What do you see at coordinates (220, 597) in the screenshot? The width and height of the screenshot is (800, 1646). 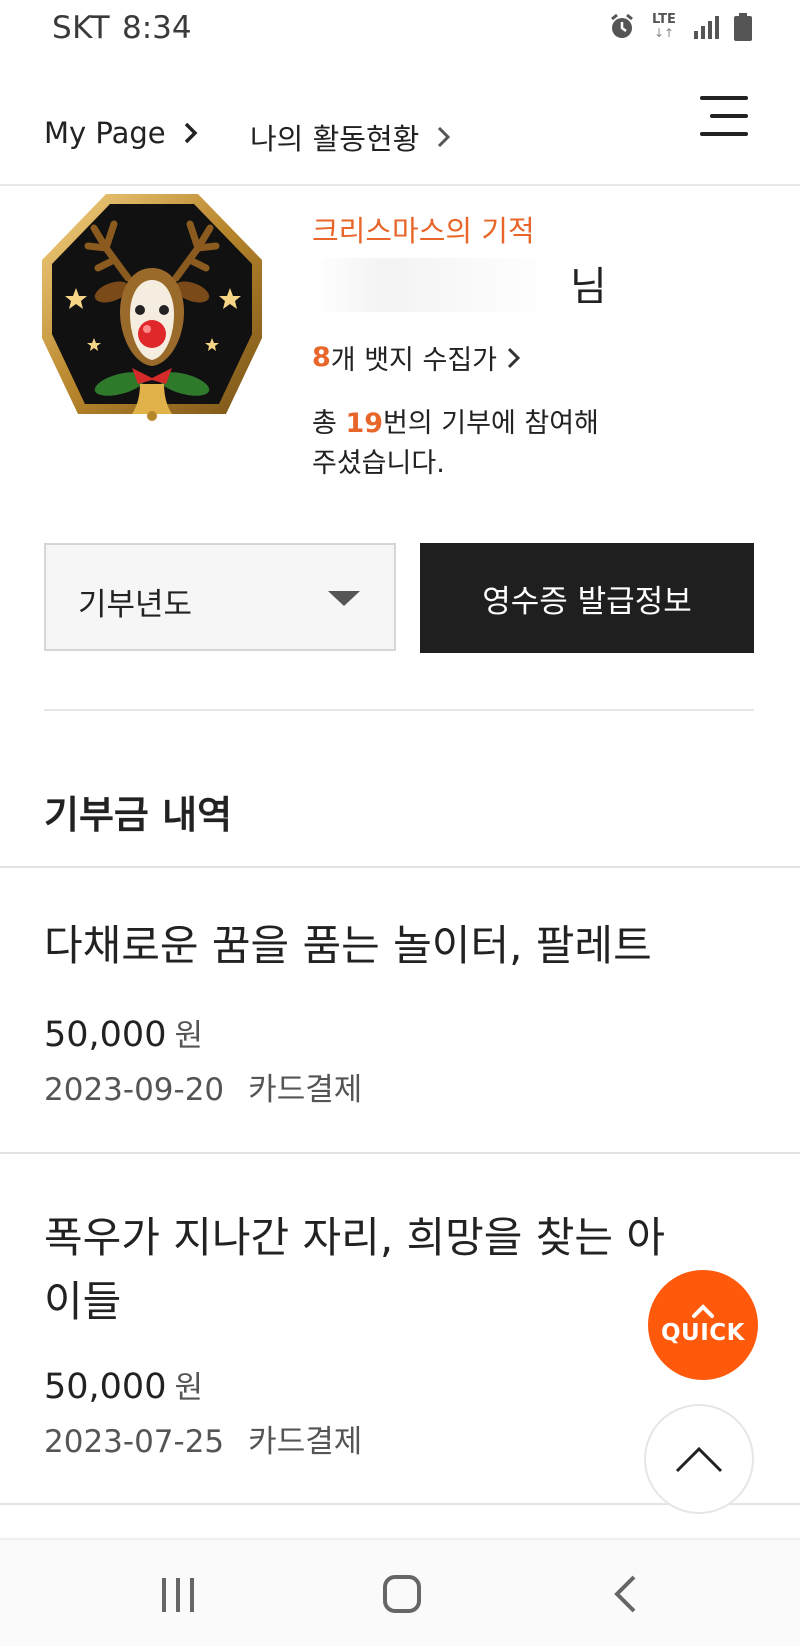 I see `donation-year-select: 기부년도` at bounding box center [220, 597].